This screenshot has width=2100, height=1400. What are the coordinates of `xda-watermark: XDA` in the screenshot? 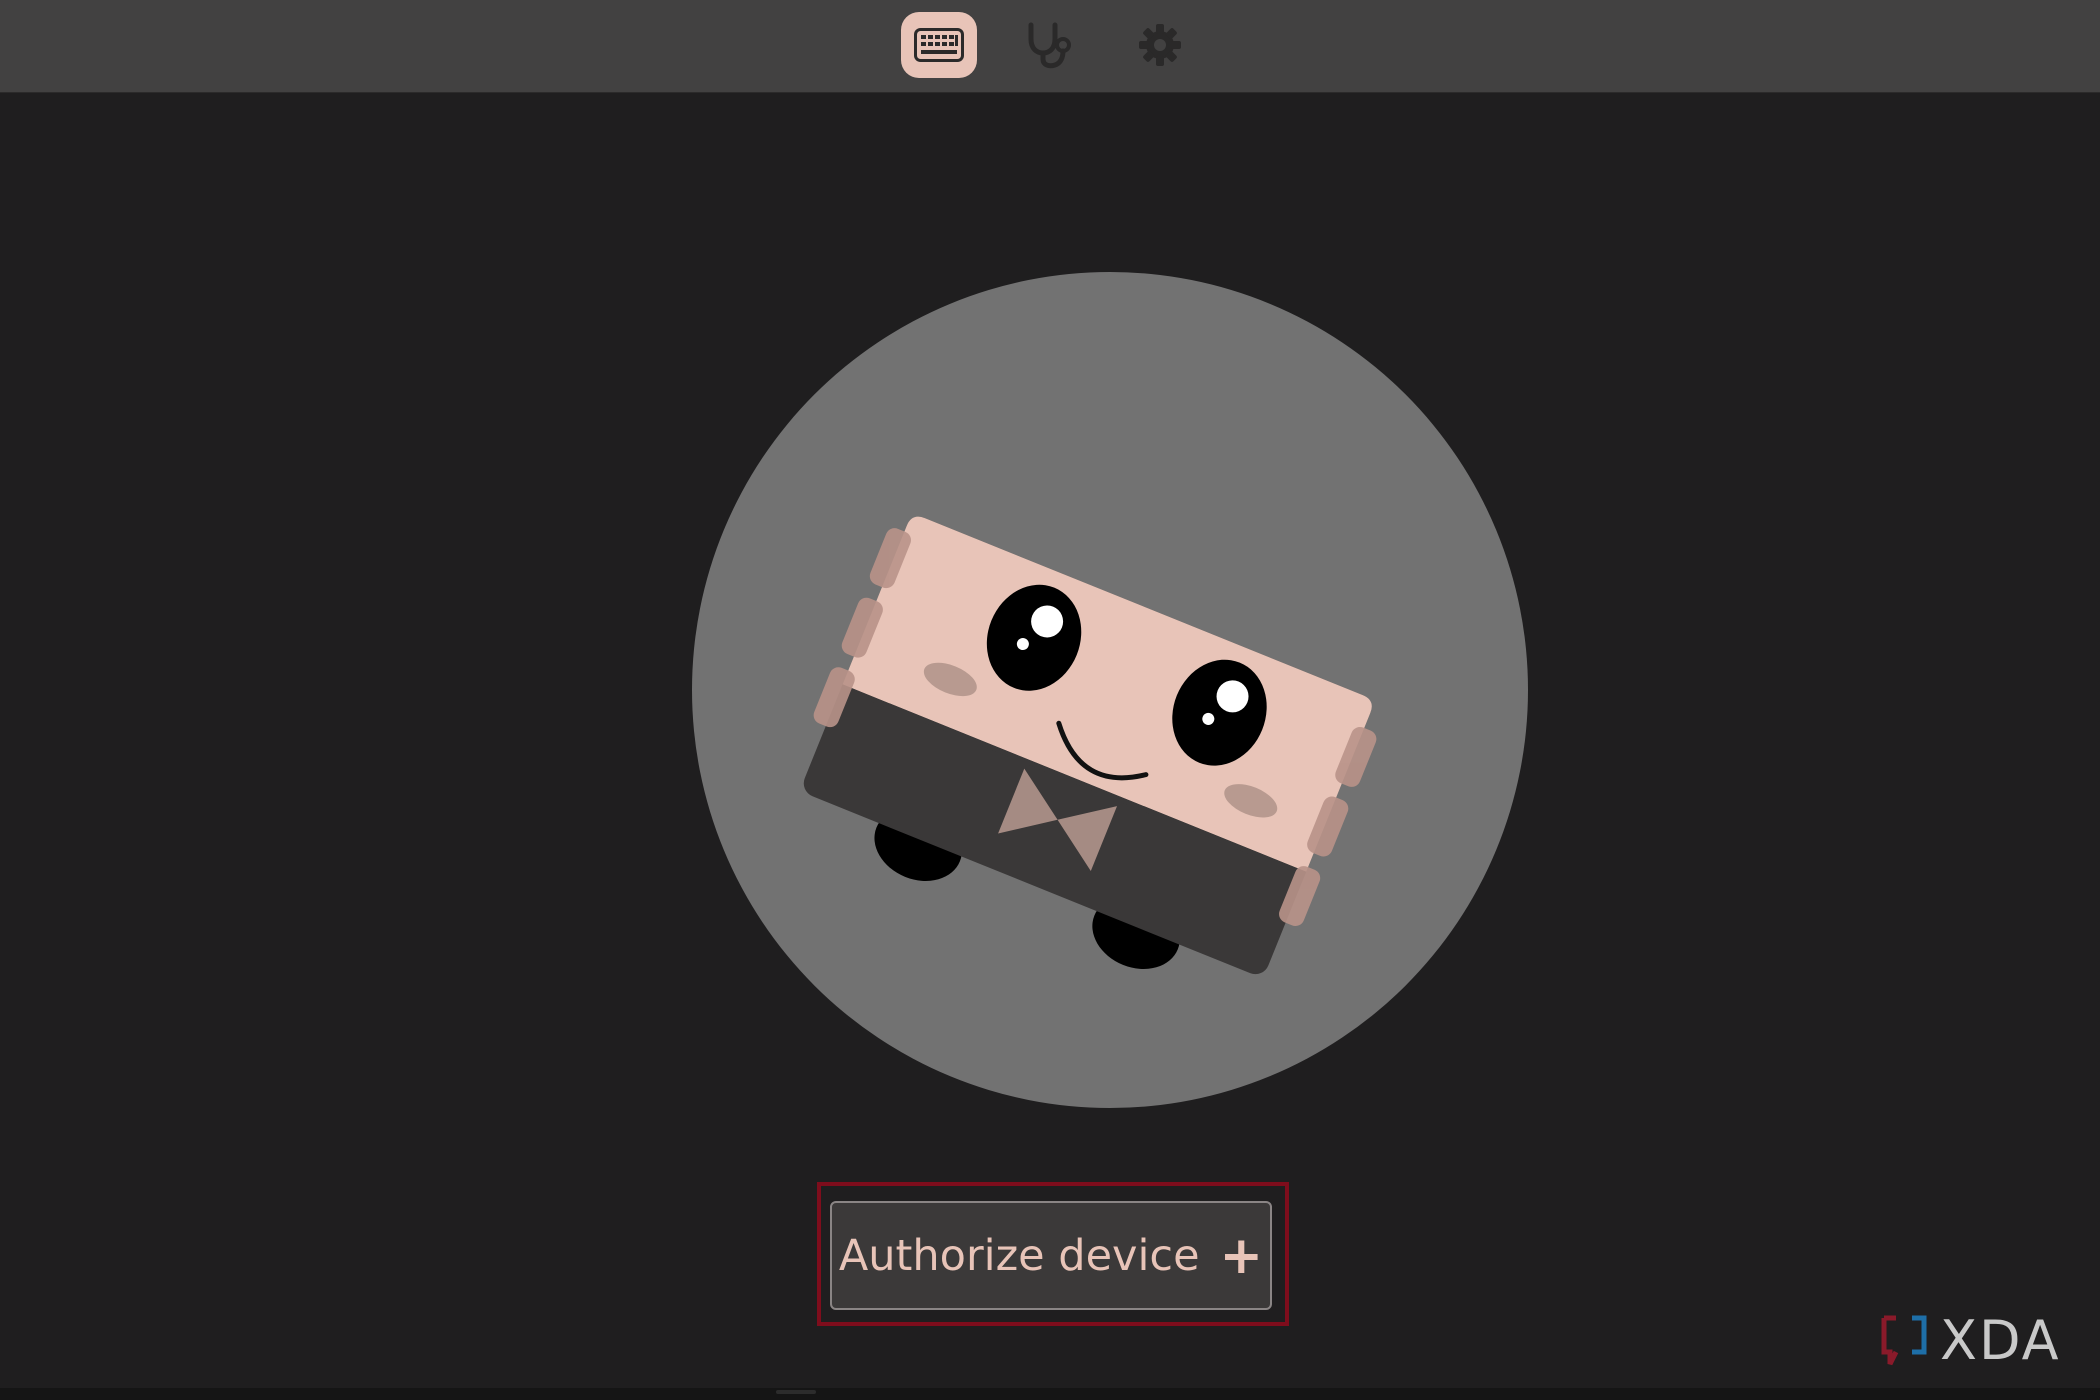 It's located at (1980, 1340).